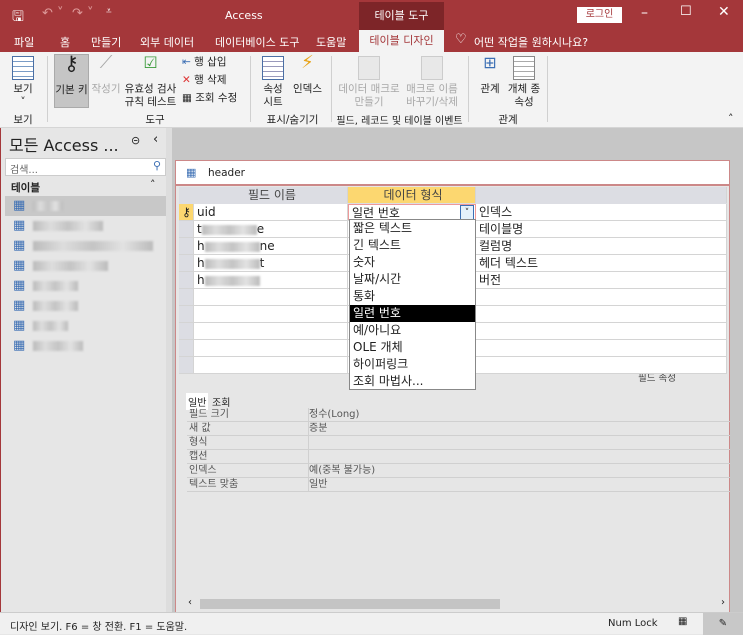 This screenshot has height=635, width=743. I want to click on property-row: 인덱스 예(중복 불가능), so click(458, 471).